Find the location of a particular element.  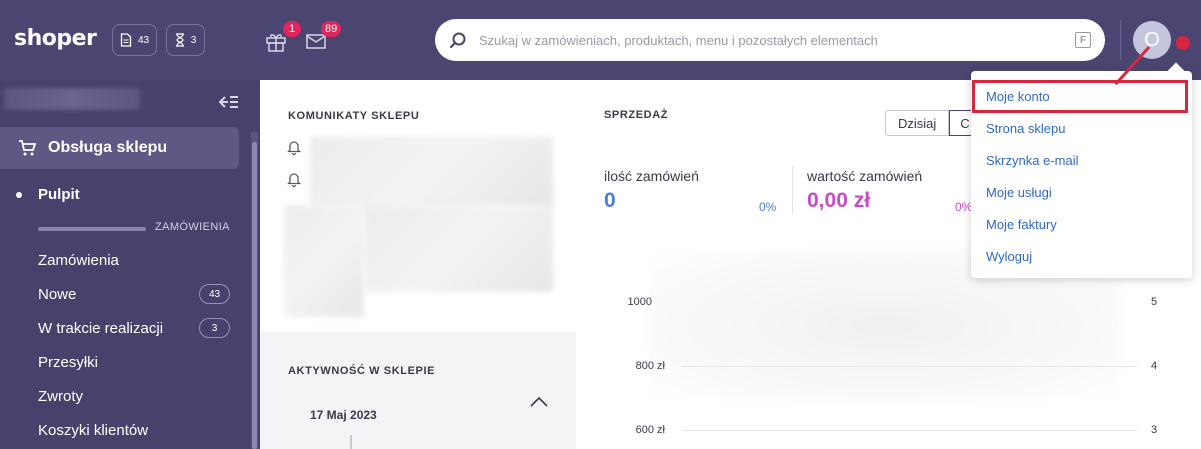

activity-timeline-line is located at coordinates (351, 442).